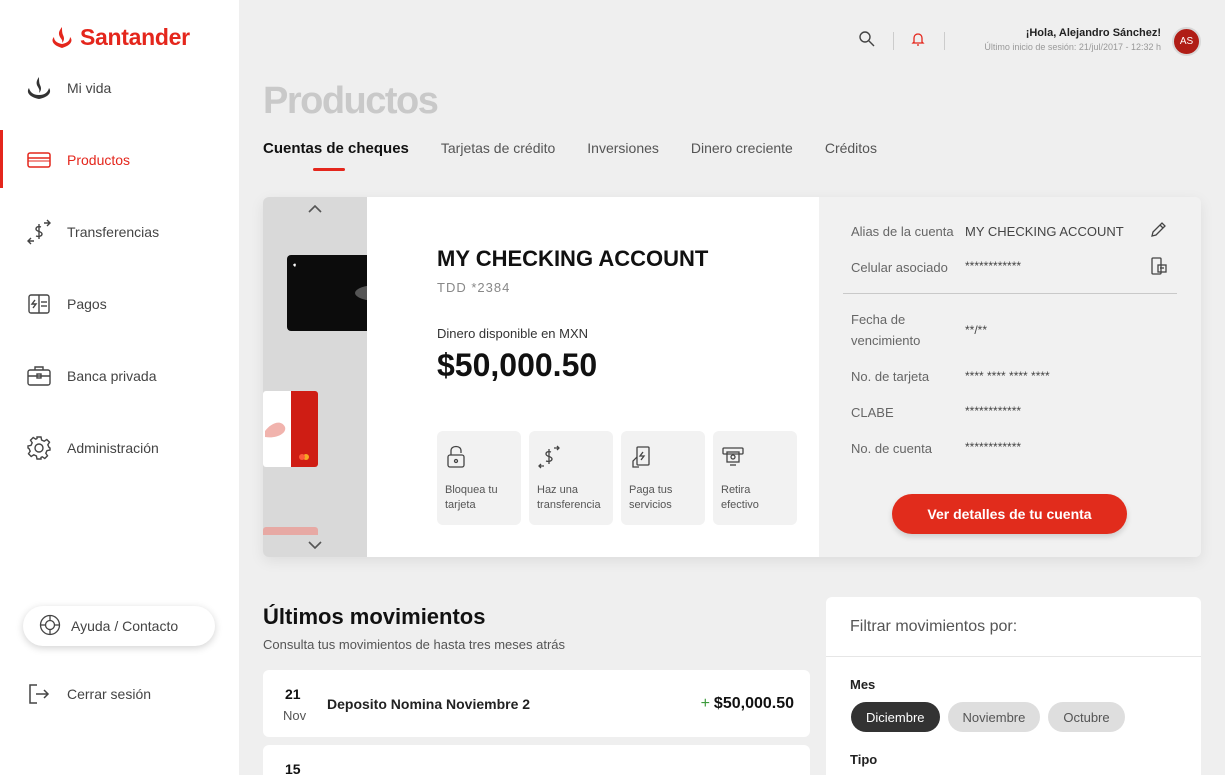 The height and width of the screenshot is (775, 1225). Describe the element at coordinates (135, 37) in the screenshot. I see `brand-name: Santander` at that location.